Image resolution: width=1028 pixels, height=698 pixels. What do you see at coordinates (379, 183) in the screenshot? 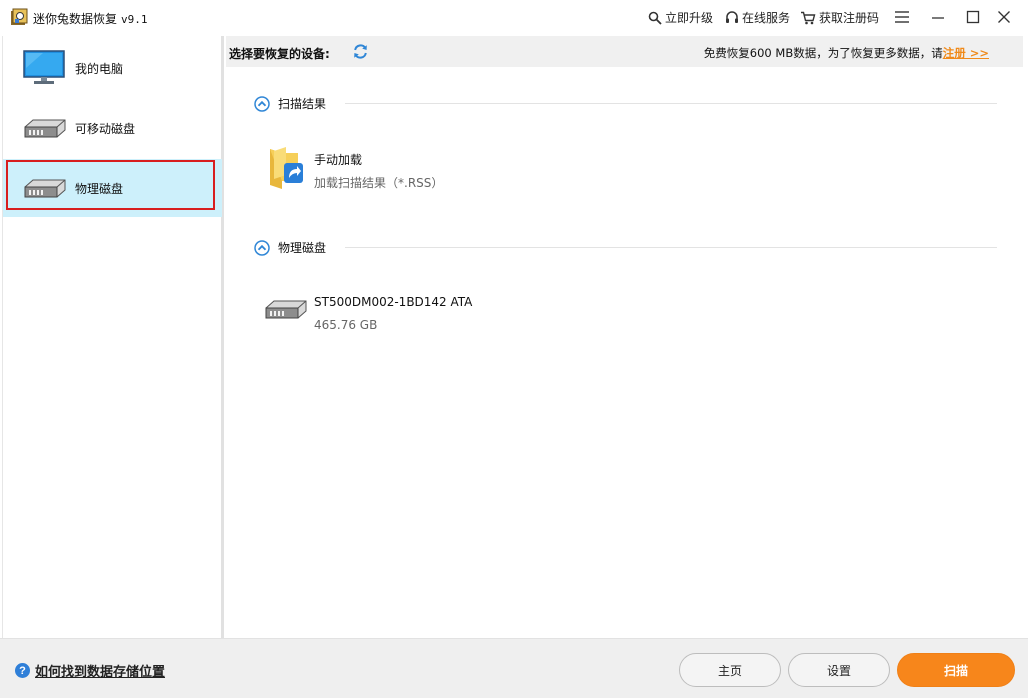
I see `manual-load-subtitle: 加载扫描结果（*.RSS）` at bounding box center [379, 183].